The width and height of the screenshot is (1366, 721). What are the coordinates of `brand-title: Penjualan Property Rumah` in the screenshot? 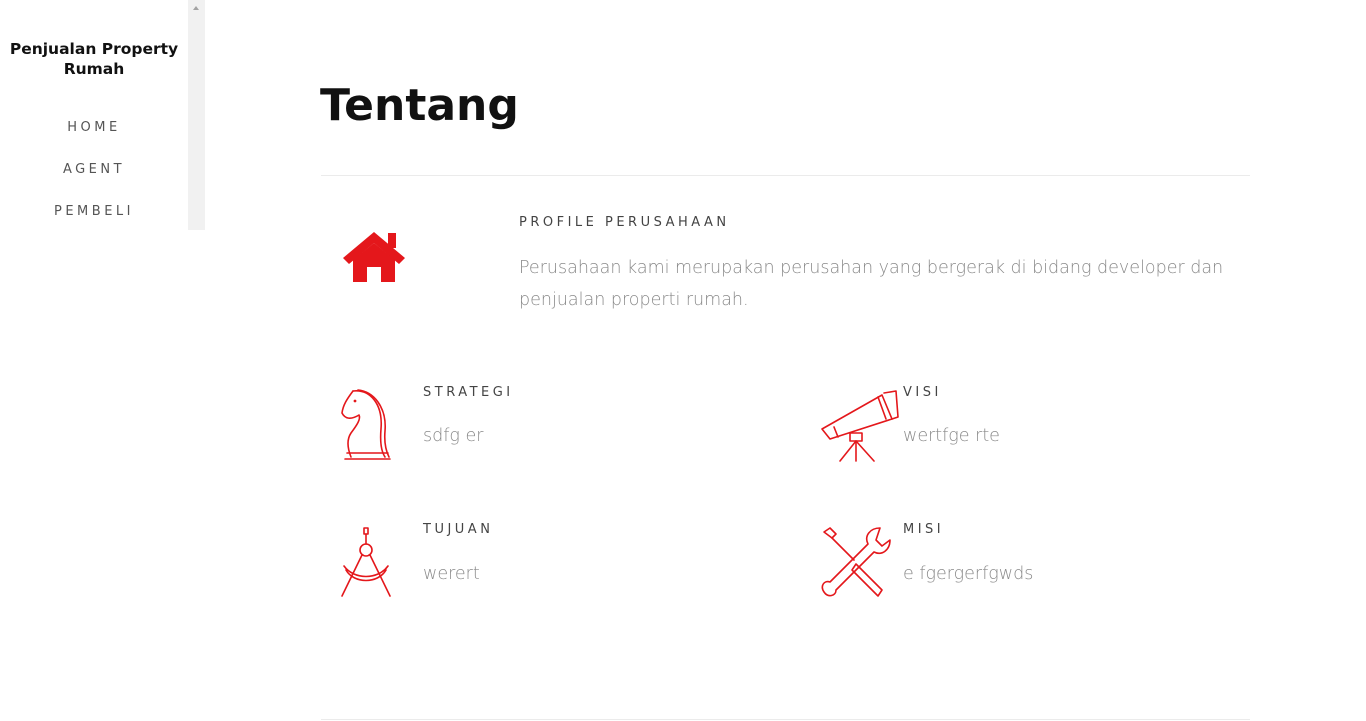 It's located at (94, 59).